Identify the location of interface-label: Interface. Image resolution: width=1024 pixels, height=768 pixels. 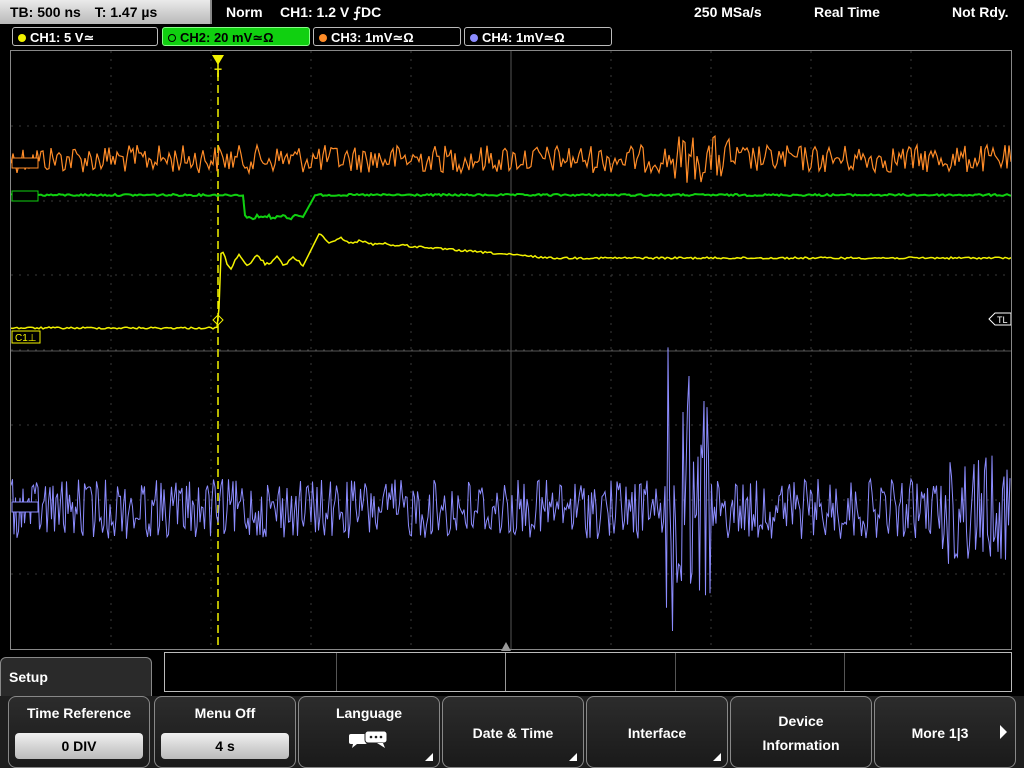
(657, 733).